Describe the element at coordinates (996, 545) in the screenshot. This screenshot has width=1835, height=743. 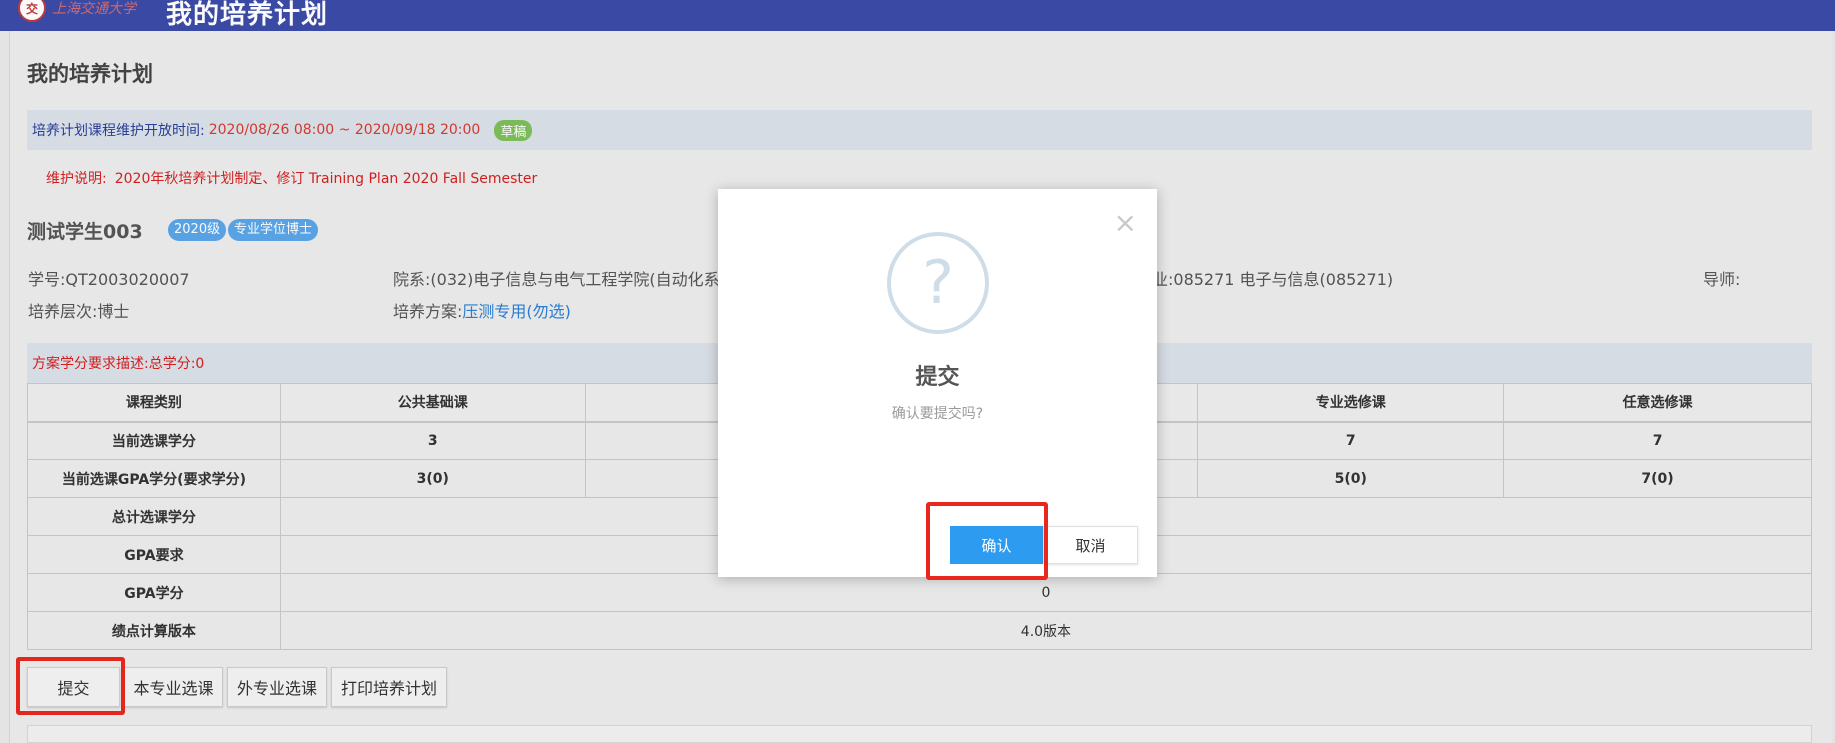
I see `confirm-button: 确认` at that location.